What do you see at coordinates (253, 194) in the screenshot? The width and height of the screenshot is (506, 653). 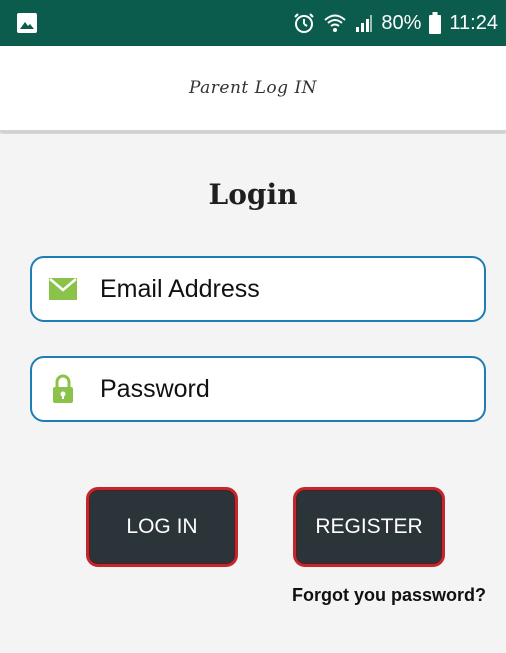 I see `page-title: Login` at bounding box center [253, 194].